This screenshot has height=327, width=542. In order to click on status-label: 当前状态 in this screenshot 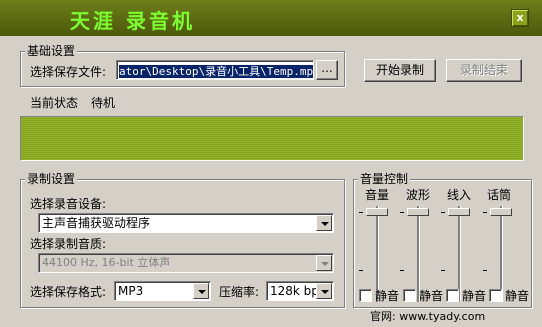, I will do `click(54, 103)`.